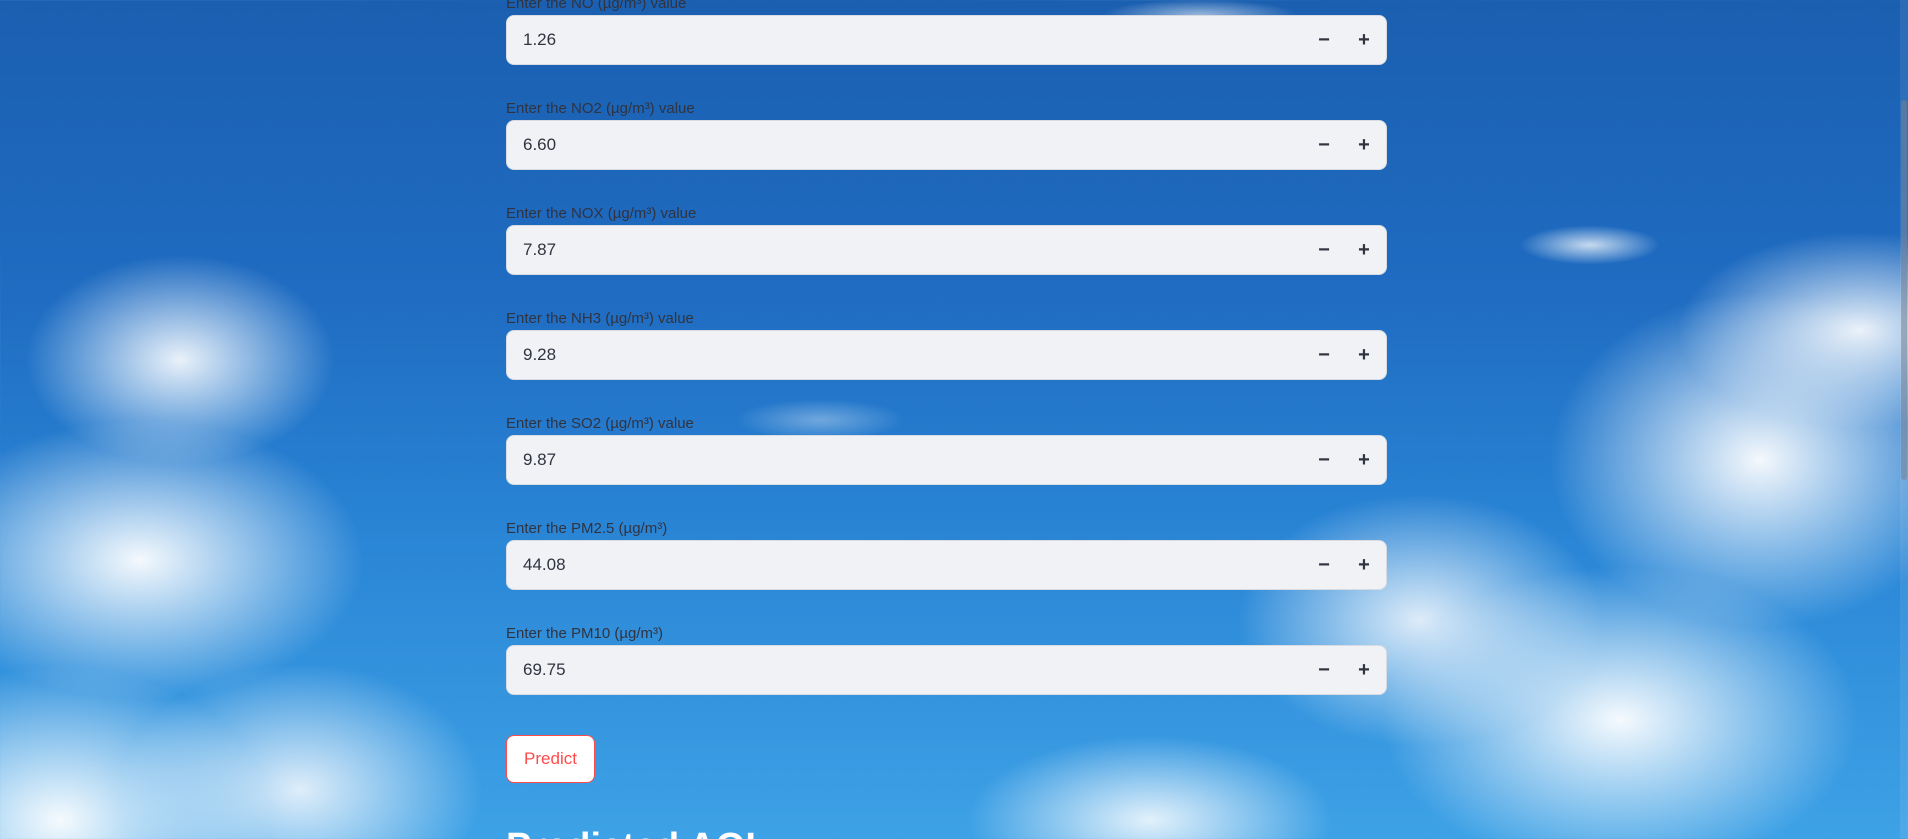 Image resolution: width=1908 pixels, height=839 pixels. What do you see at coordinates (1364, 250) in the screenshot?
I see `nox-increment-button: +` at bounding box center [1364, 250].